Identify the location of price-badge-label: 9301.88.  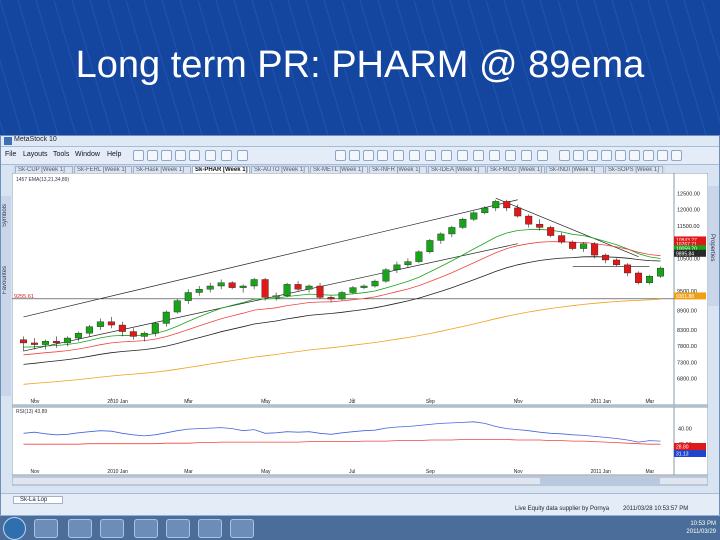
(685, 297).